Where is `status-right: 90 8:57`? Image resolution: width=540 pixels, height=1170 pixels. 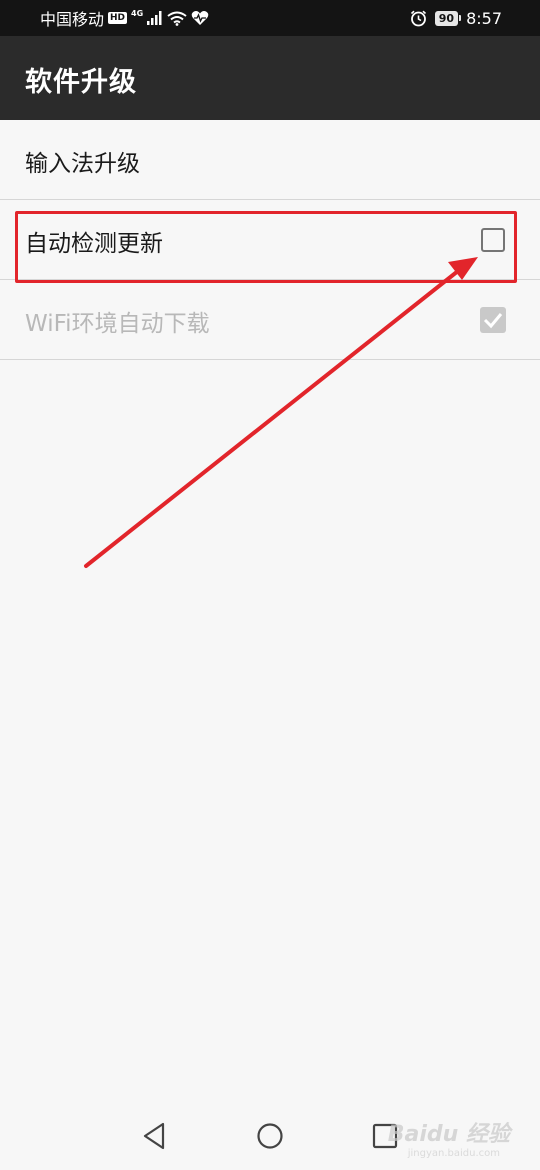
status-right: 90 8:57 is located at coordinates (456, 18).